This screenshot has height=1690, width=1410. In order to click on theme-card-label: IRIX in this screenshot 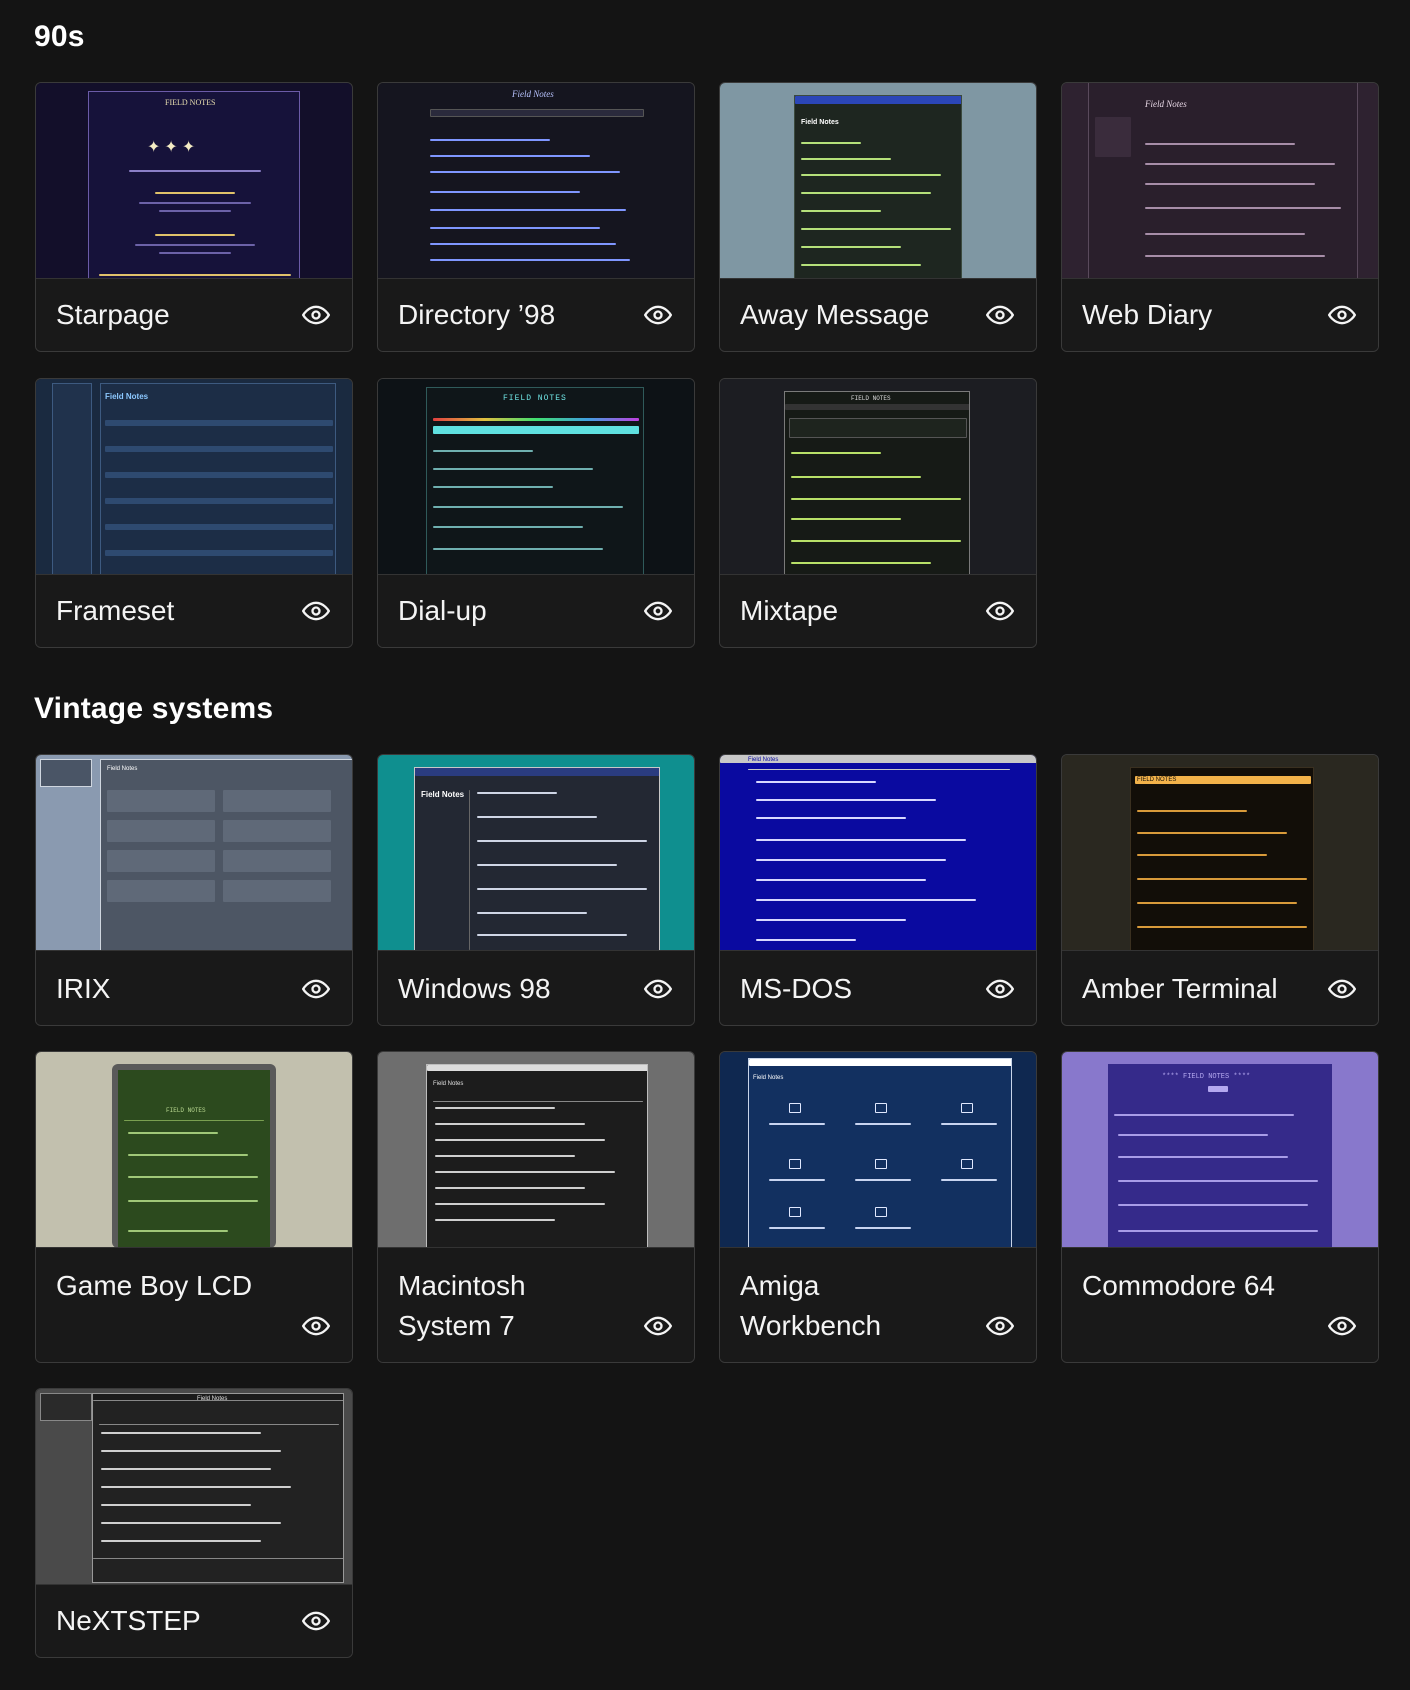, I will do `click(83, 988)`.